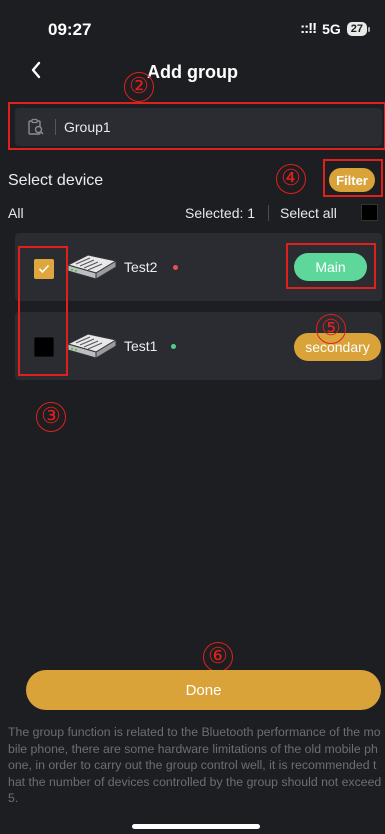 The height and width of the screenshot is (834, 385). I want to click on status-time: 09:27, so click(70, 29).